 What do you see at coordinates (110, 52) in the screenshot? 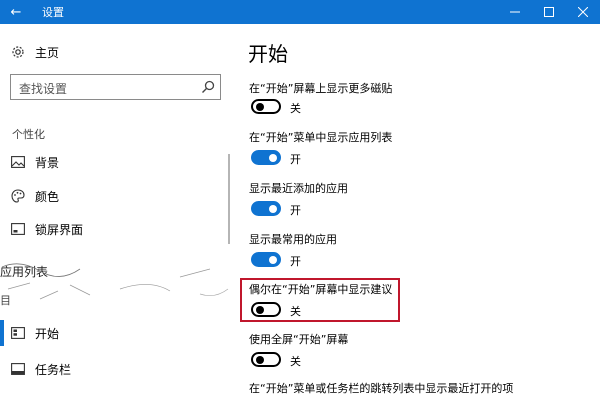
I see `sidebar-item-home: 主页` at bounding box center [110, 52].